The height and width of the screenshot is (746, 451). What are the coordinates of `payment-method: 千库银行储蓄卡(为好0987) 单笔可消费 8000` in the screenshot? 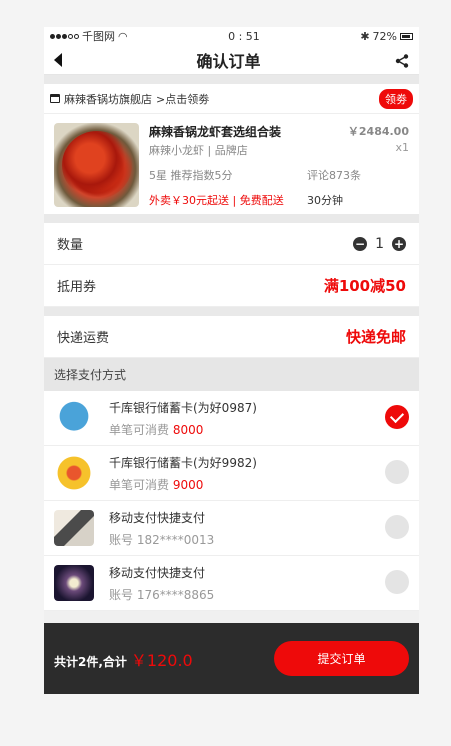 It's located at (231, 418).